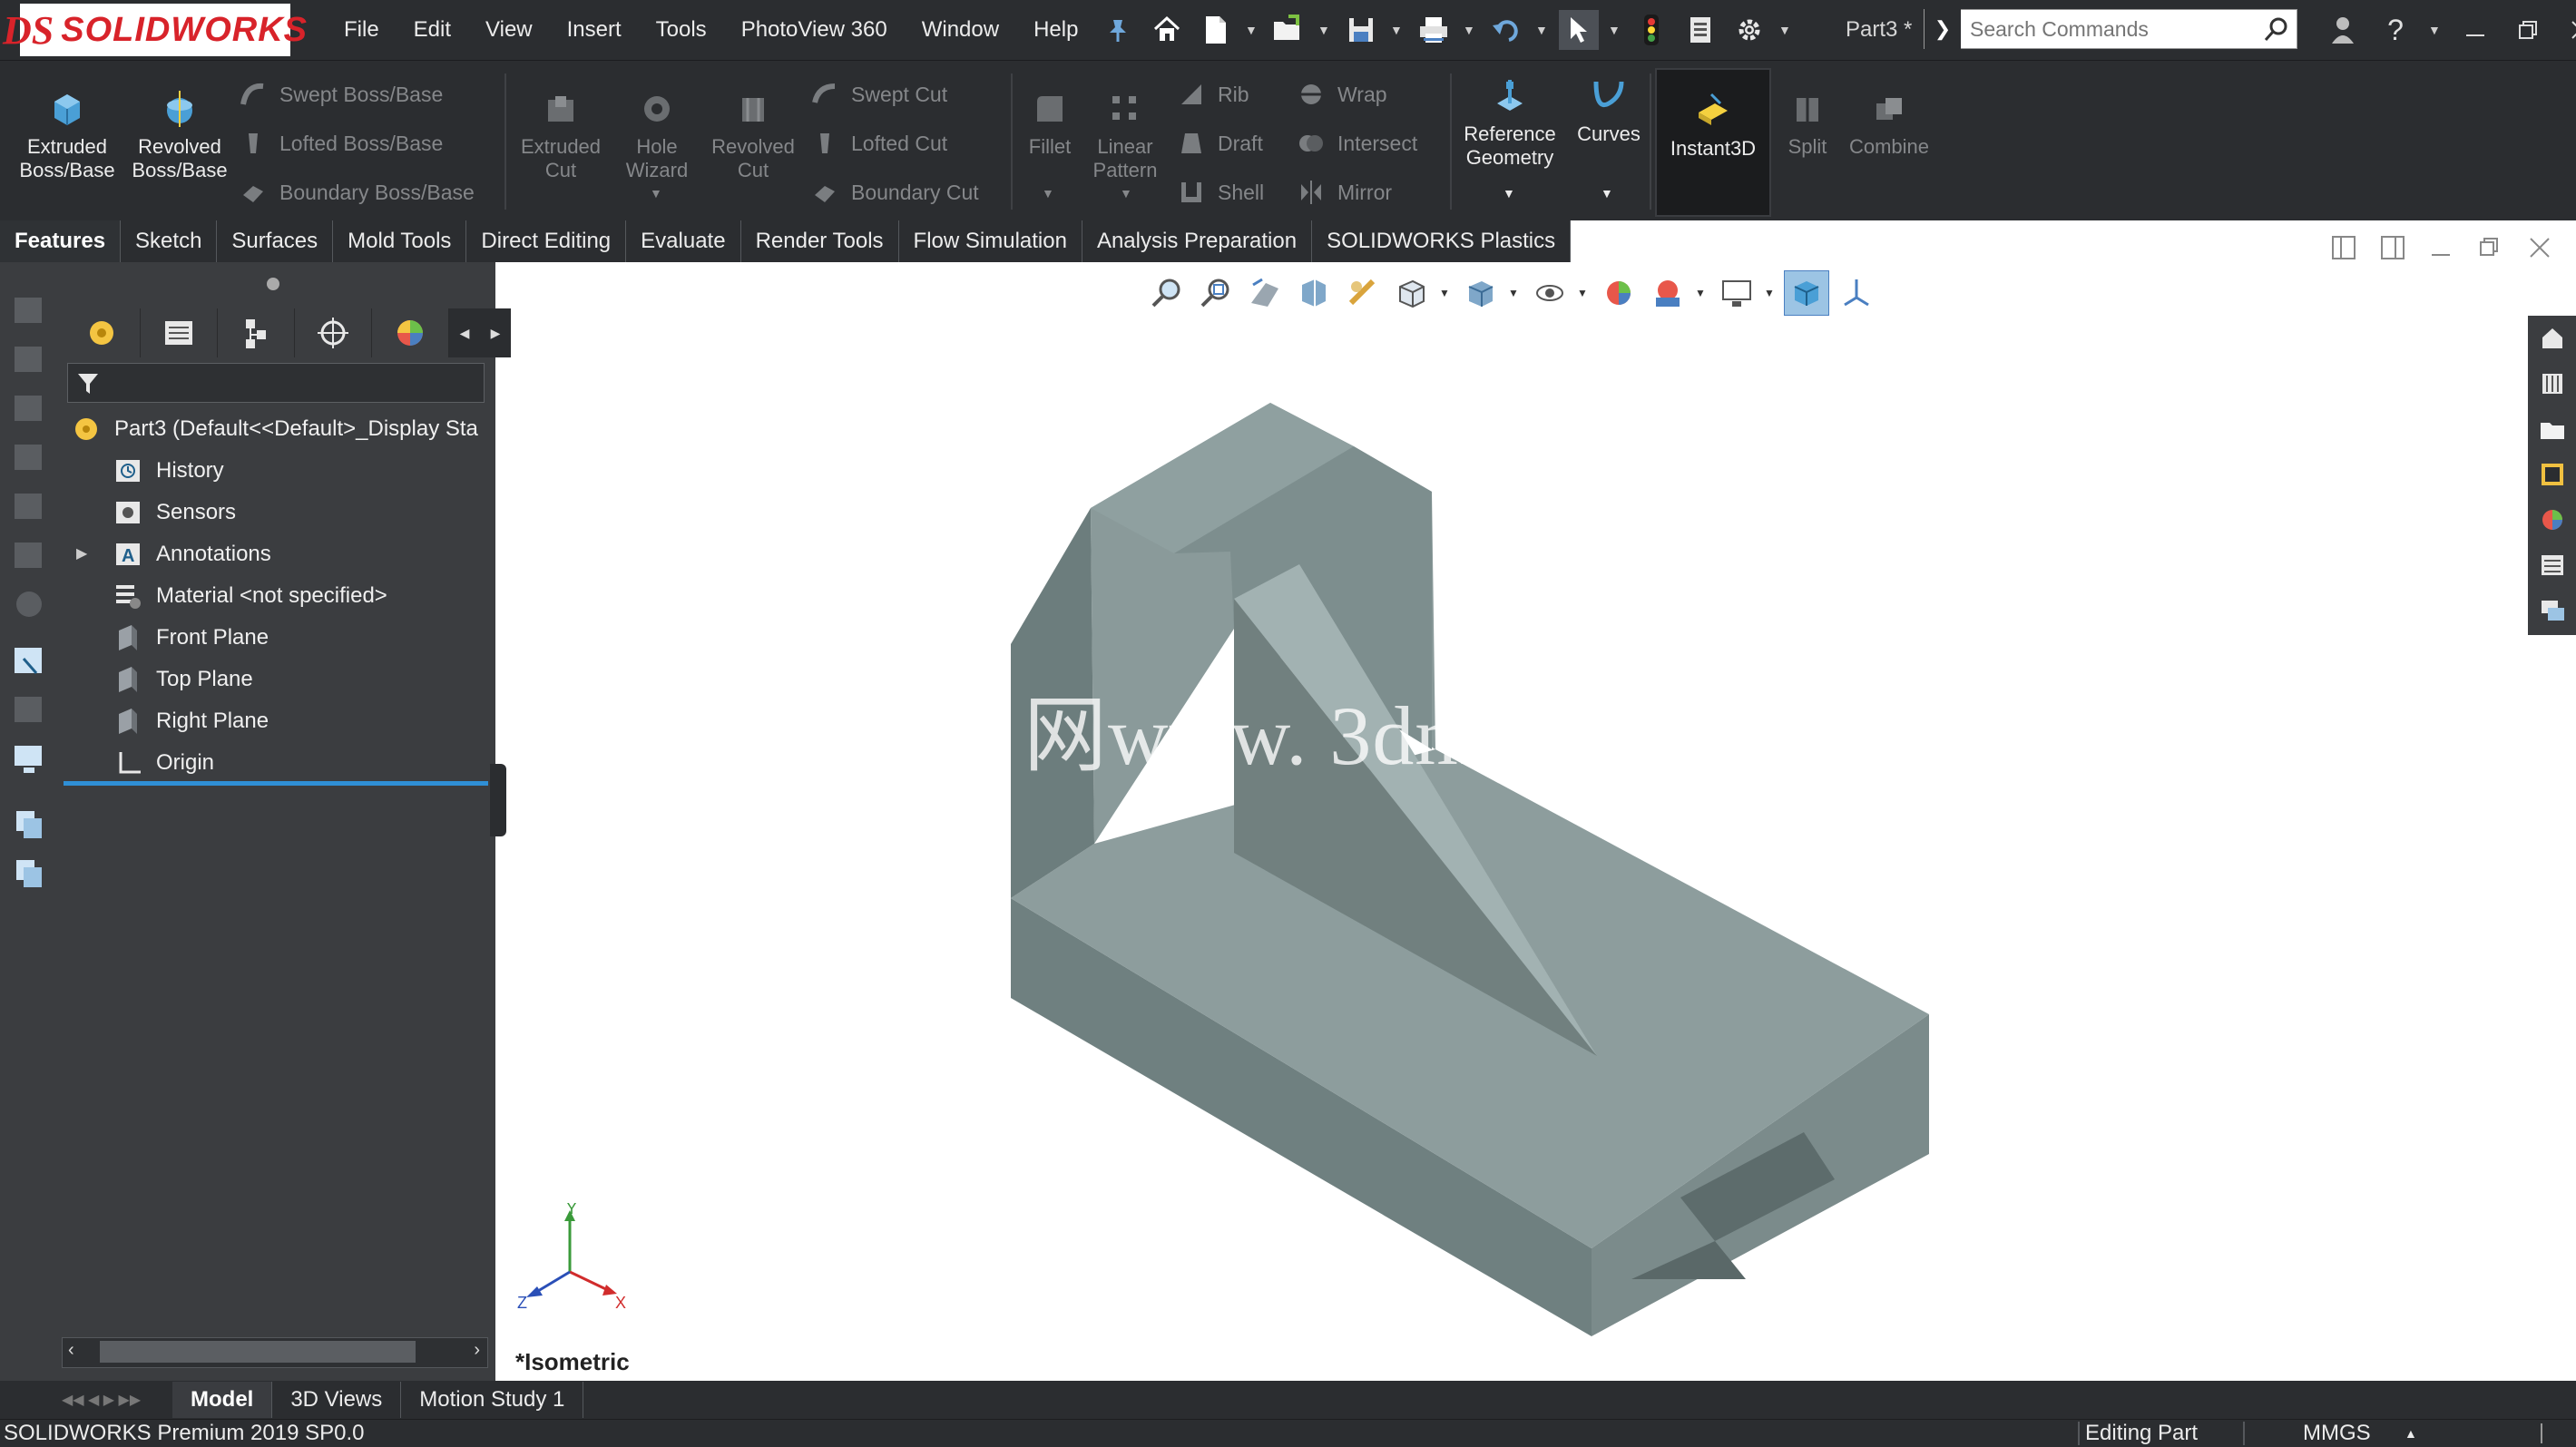 Image resolution: width=2576 pixels, height=1447 pixels. Describe the element at coordinates (1363, 293) in the screenshot. I see `dynamic-annotation-icon` at that location.